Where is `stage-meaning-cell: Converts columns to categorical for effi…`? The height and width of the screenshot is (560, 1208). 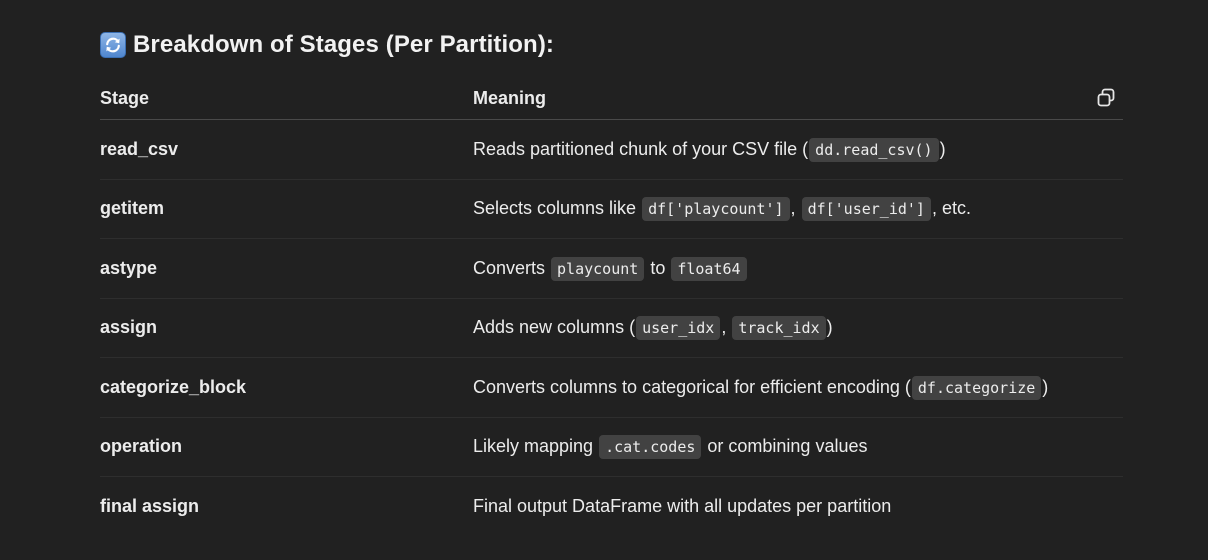
stage-meaning-cell: Converts columns to categorical for effi… is located at coordinates (798, 387).